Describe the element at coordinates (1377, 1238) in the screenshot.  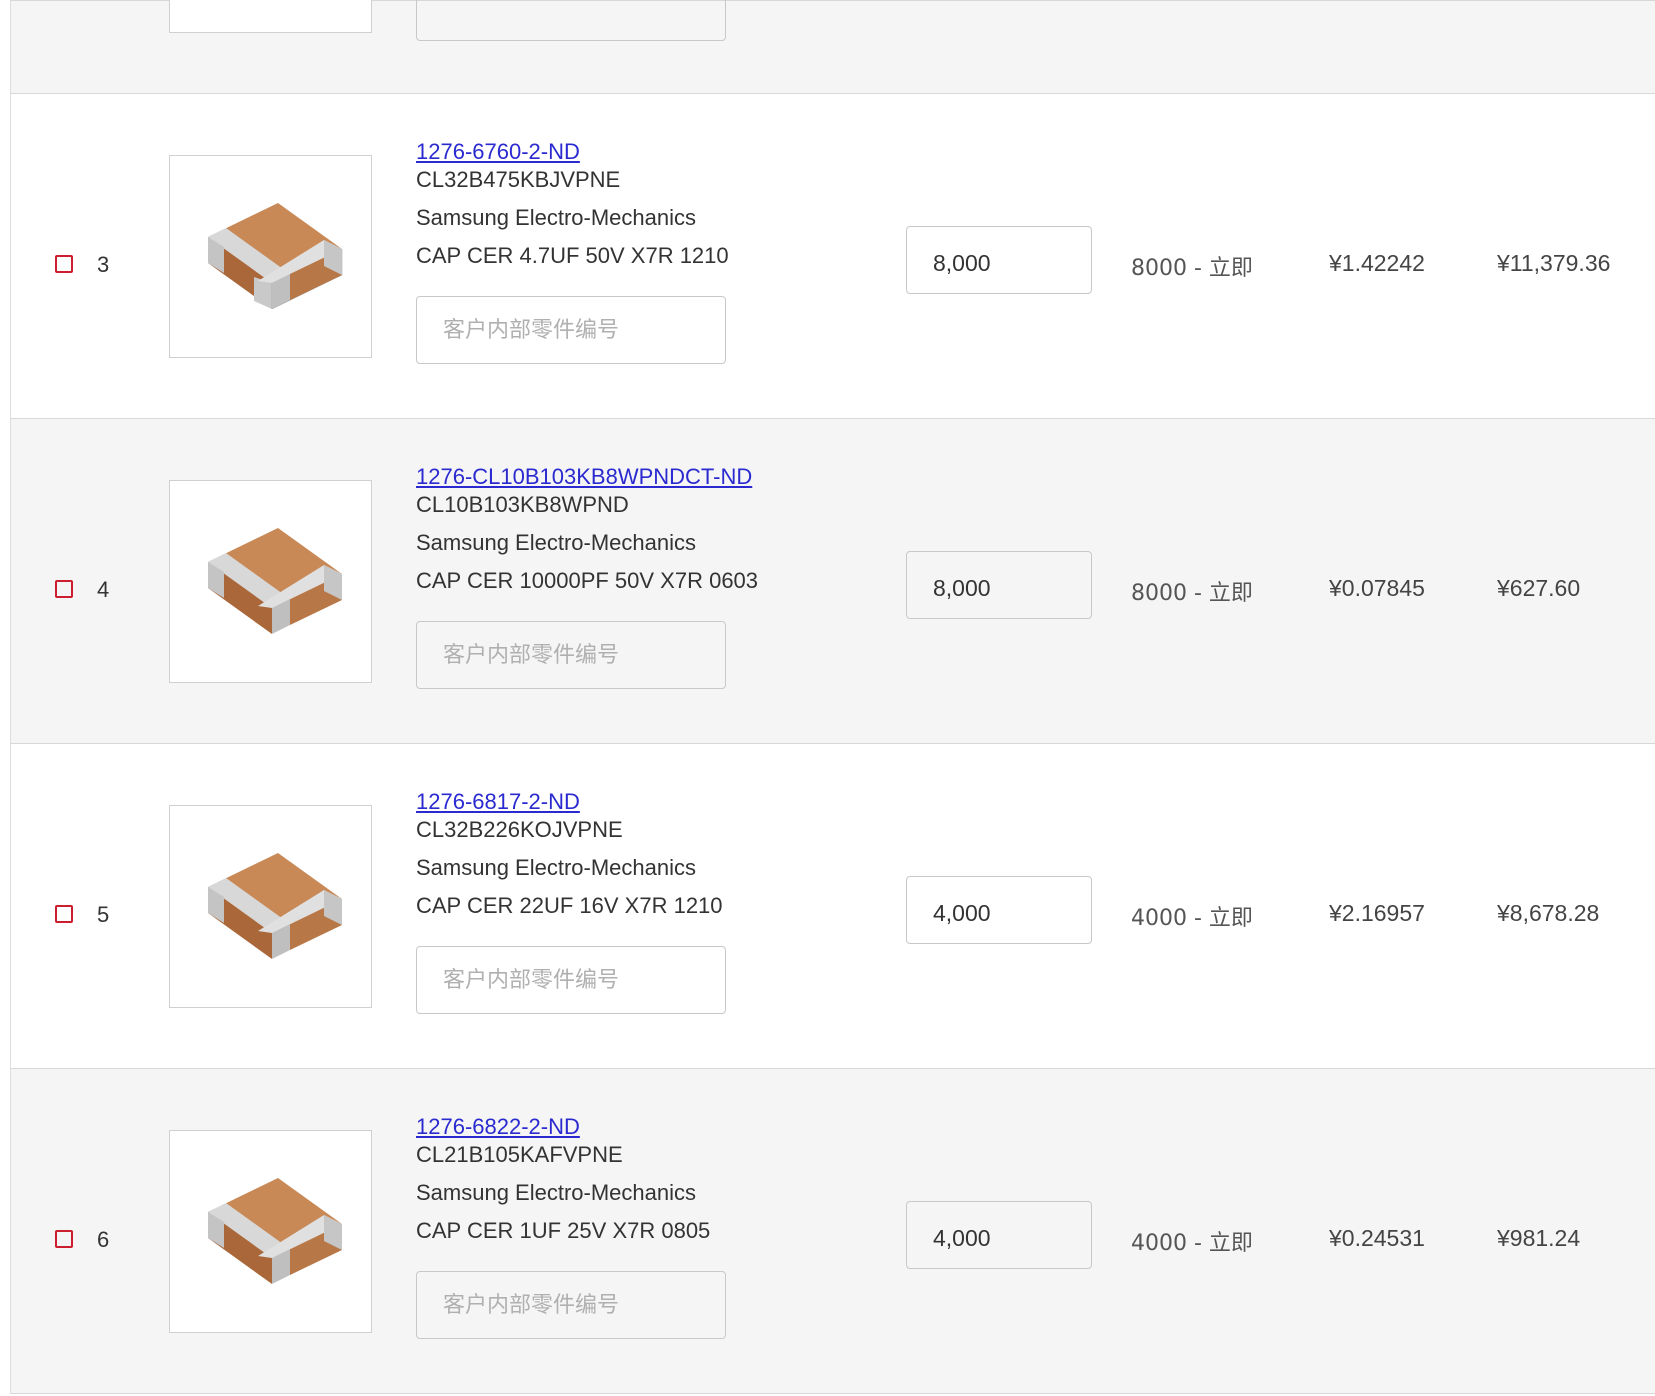
I see `unit-price: ¥0.24531` at that location.